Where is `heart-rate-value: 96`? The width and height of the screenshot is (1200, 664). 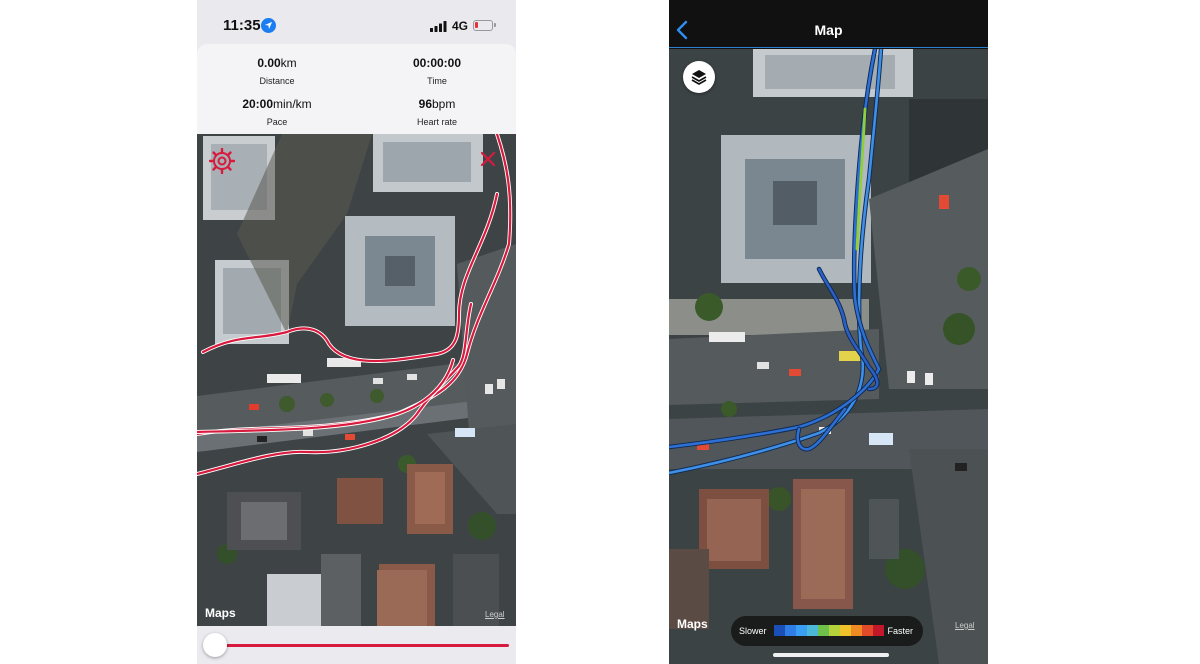 heart-rate-value: 96 is located at coordinates (425, 104).